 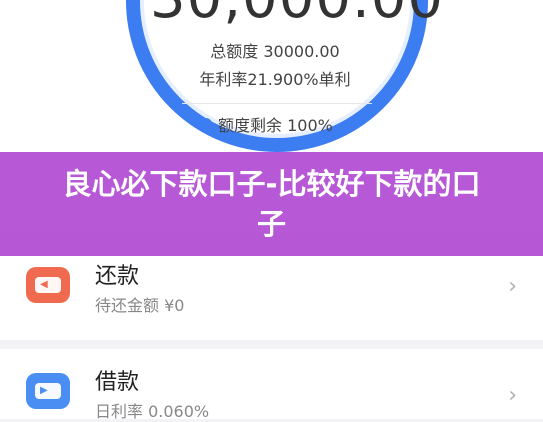 I want to click on daily-rate-text: 日利率 0.060%, so click(x=152, y=411).